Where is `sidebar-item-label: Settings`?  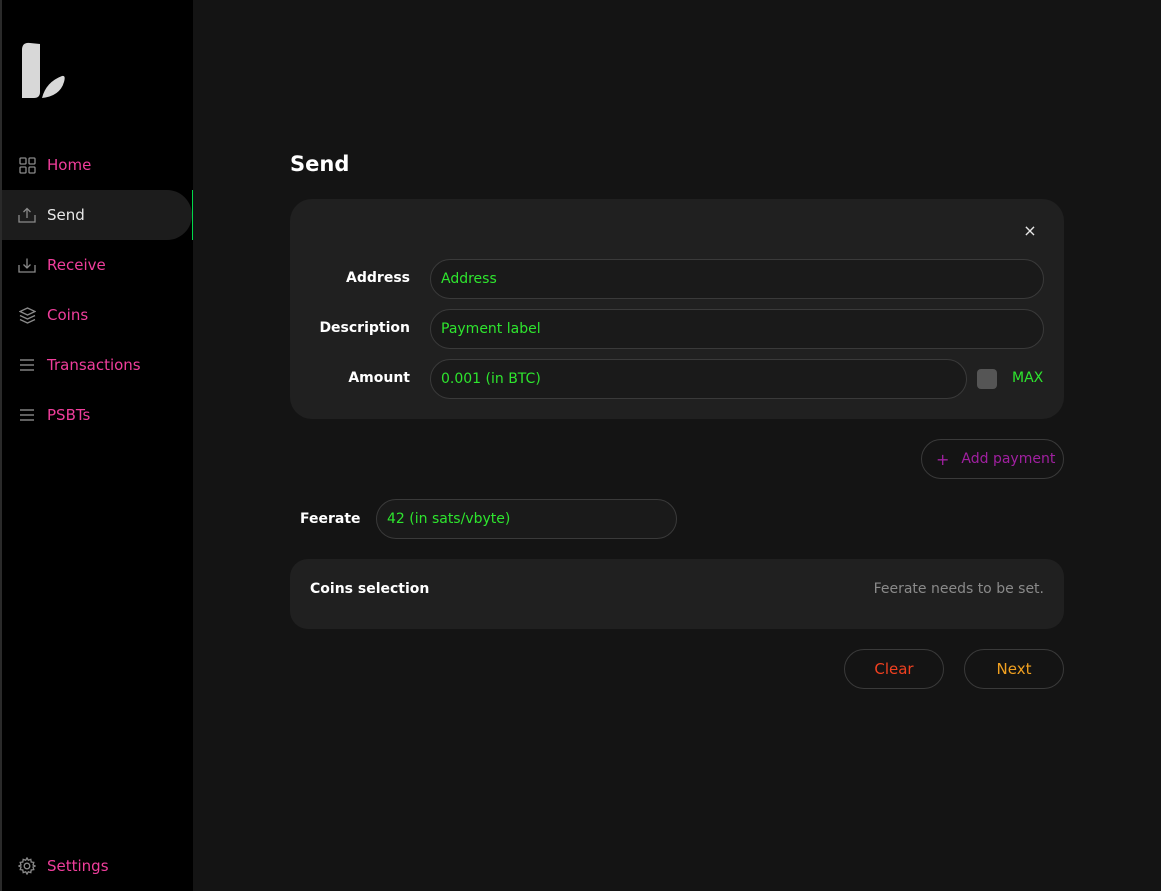 sidebar-item-label: Settings is located at coordinates (78, 866).